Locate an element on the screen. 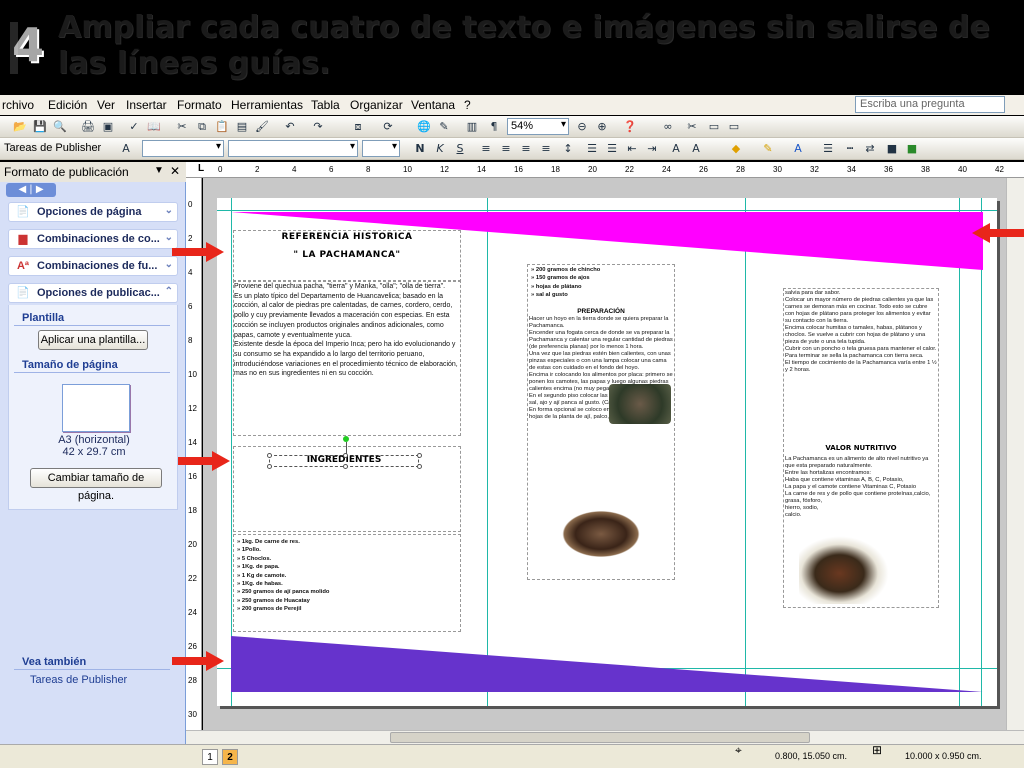  font-size-select is located at coordinates (381, 148).